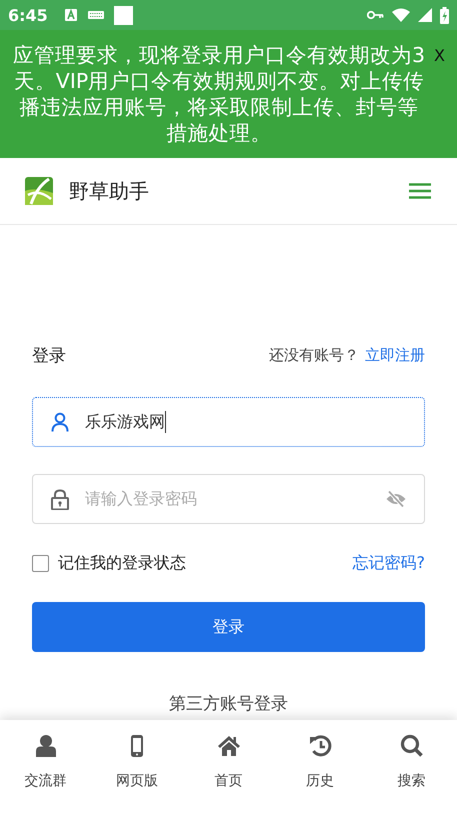  I want to click on nav-item: 历史, so click(320, 767).